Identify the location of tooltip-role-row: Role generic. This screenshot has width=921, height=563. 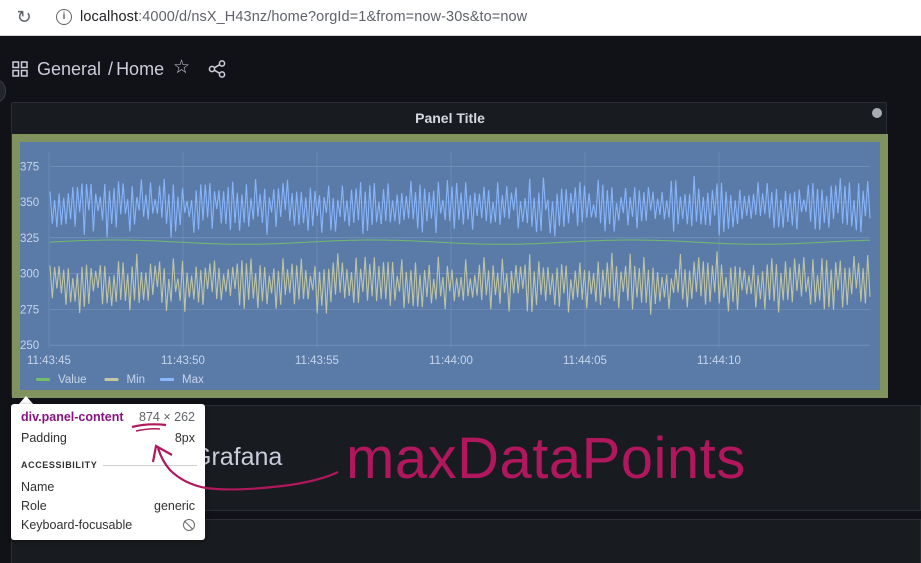
(108, 506).